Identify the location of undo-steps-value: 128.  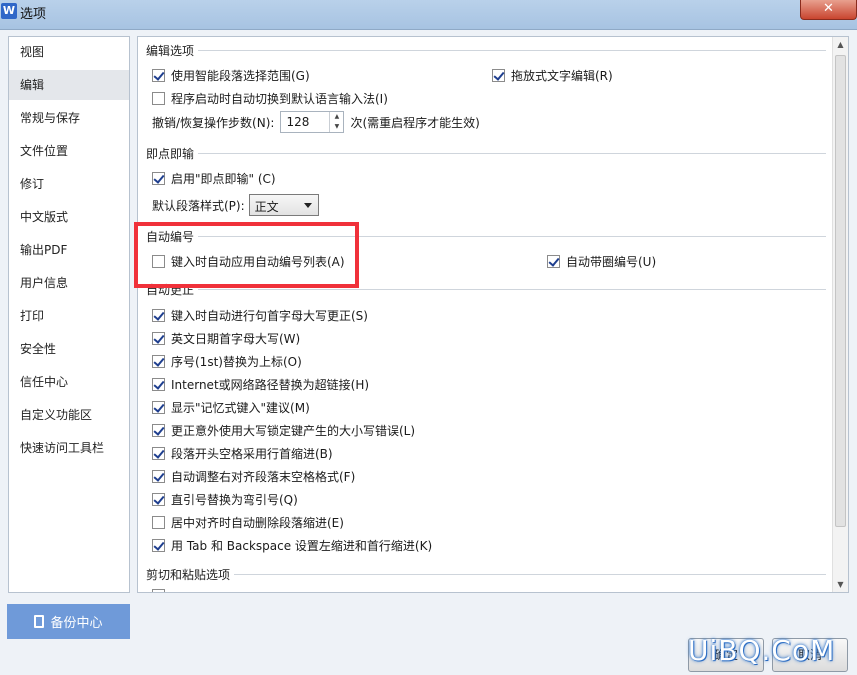
(297, 122).